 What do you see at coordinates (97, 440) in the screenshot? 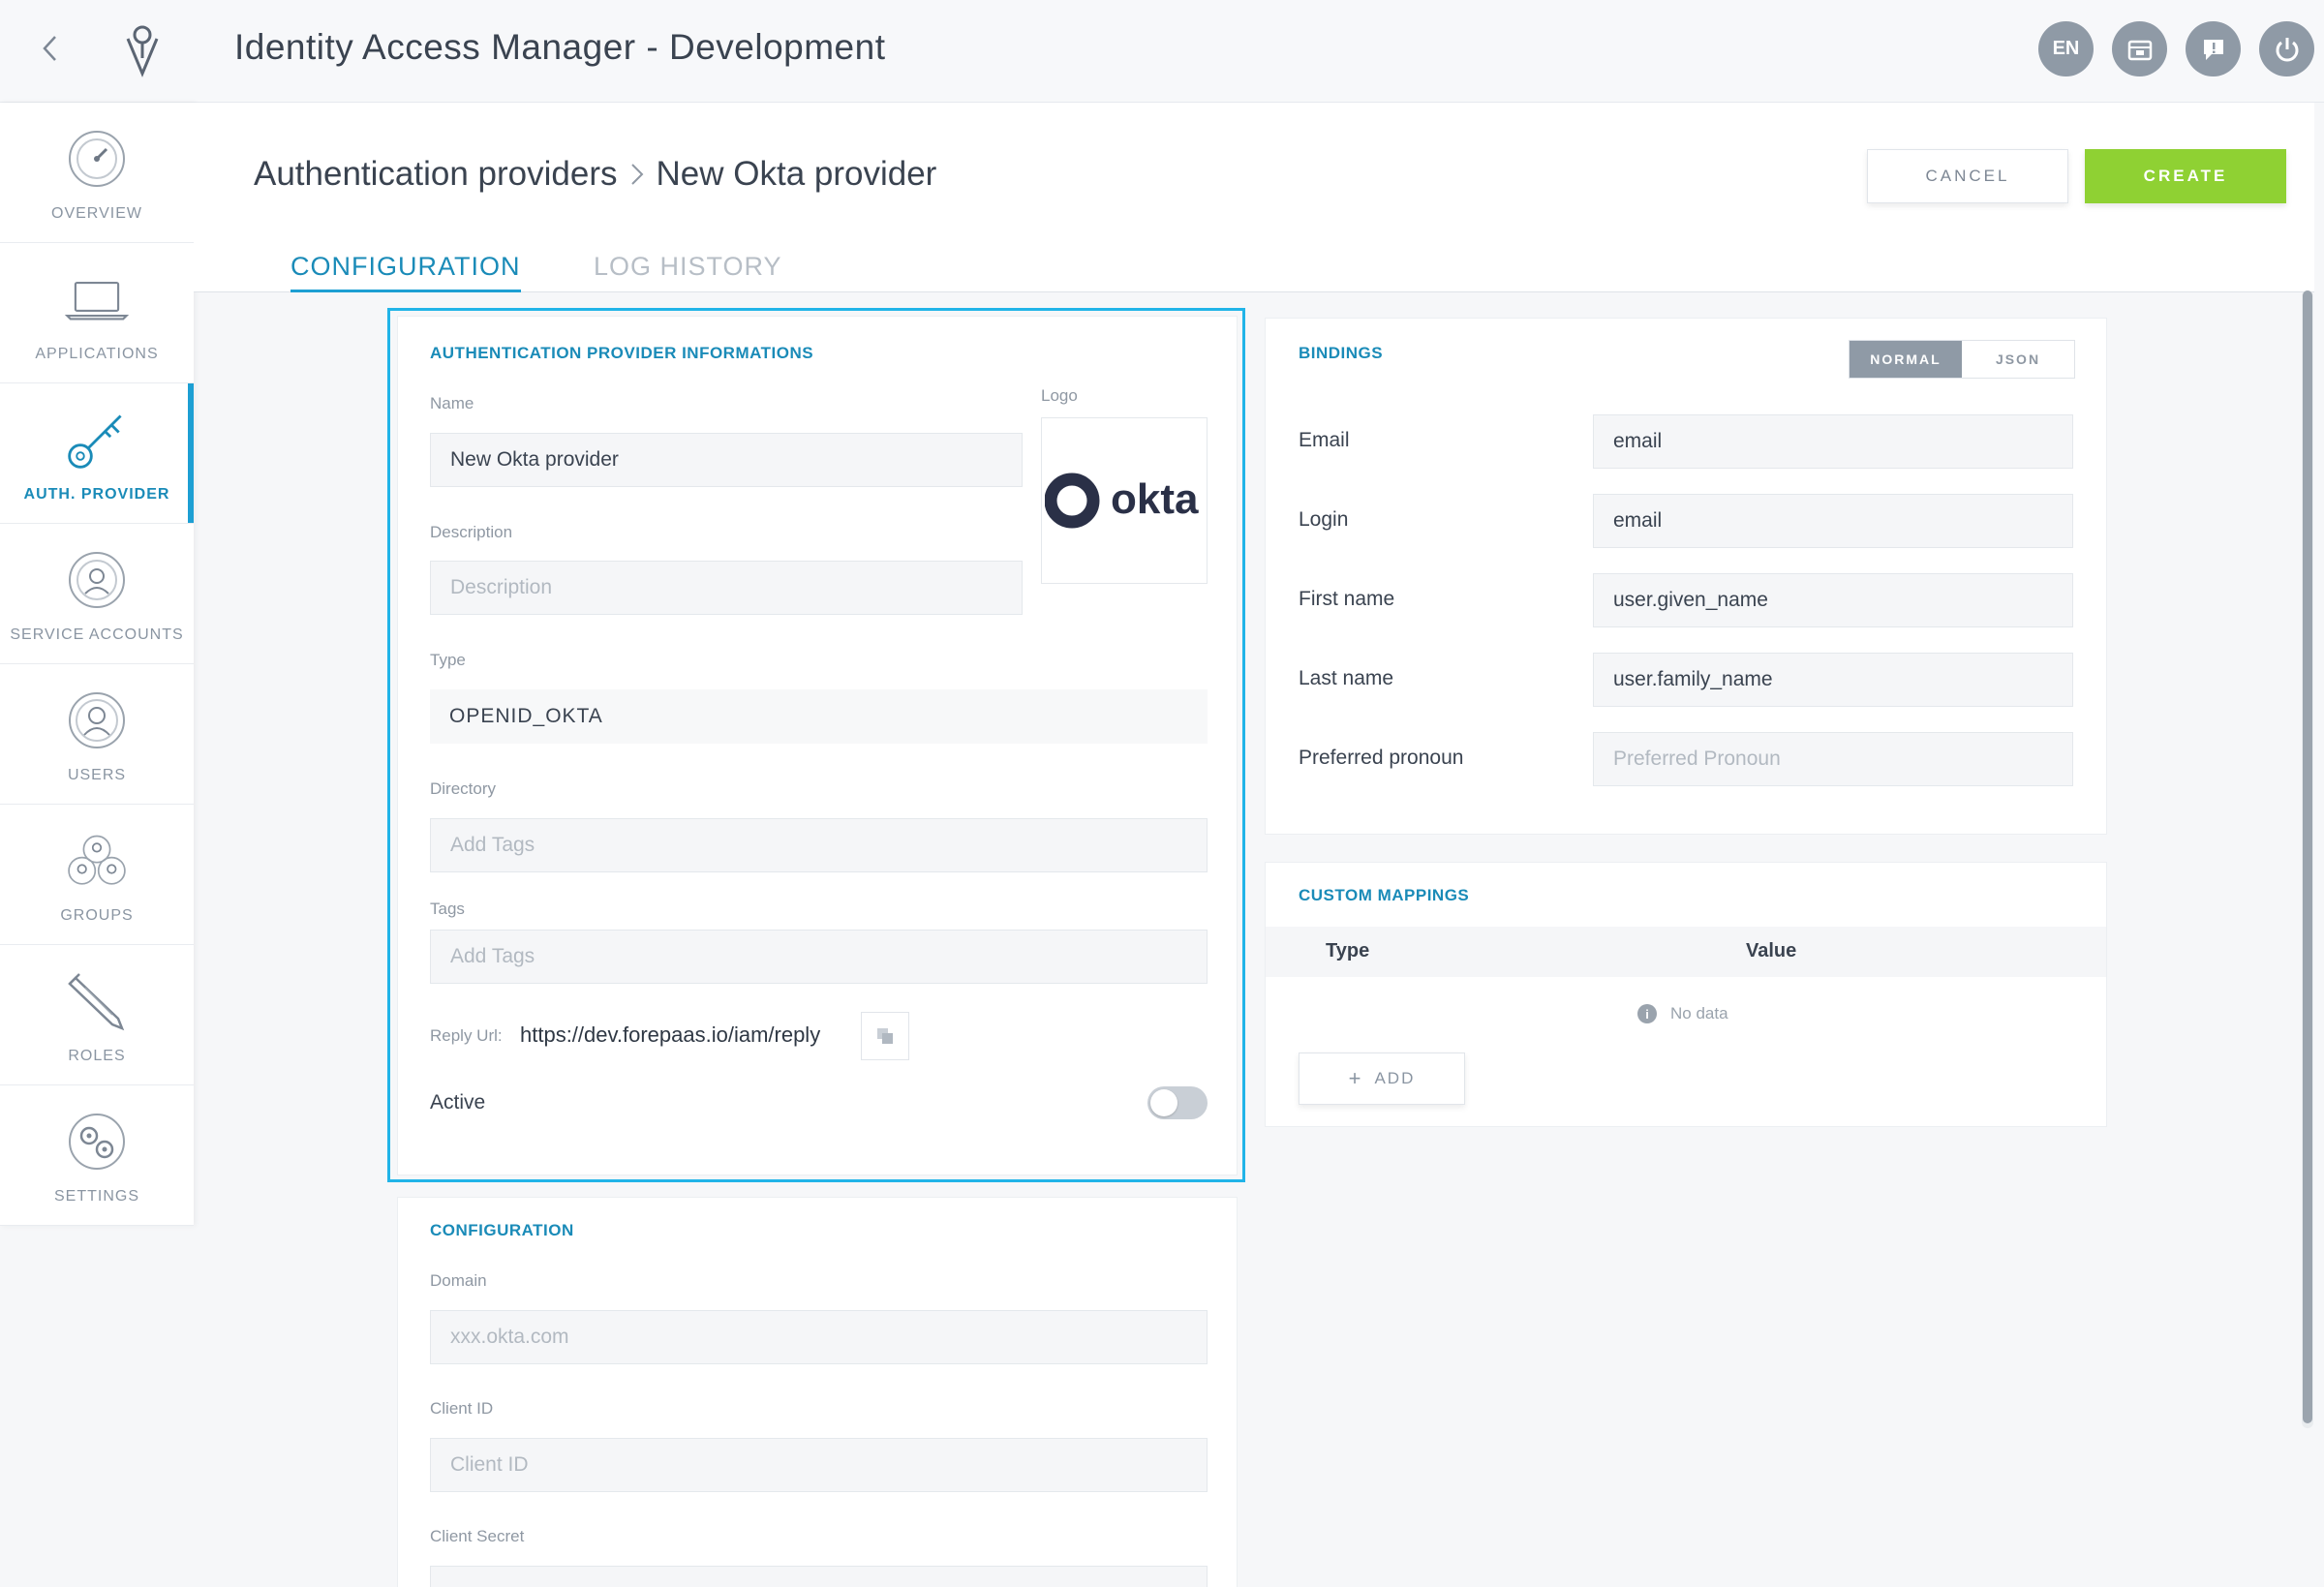
I see `key-icon` at bounding box center [97, 440].